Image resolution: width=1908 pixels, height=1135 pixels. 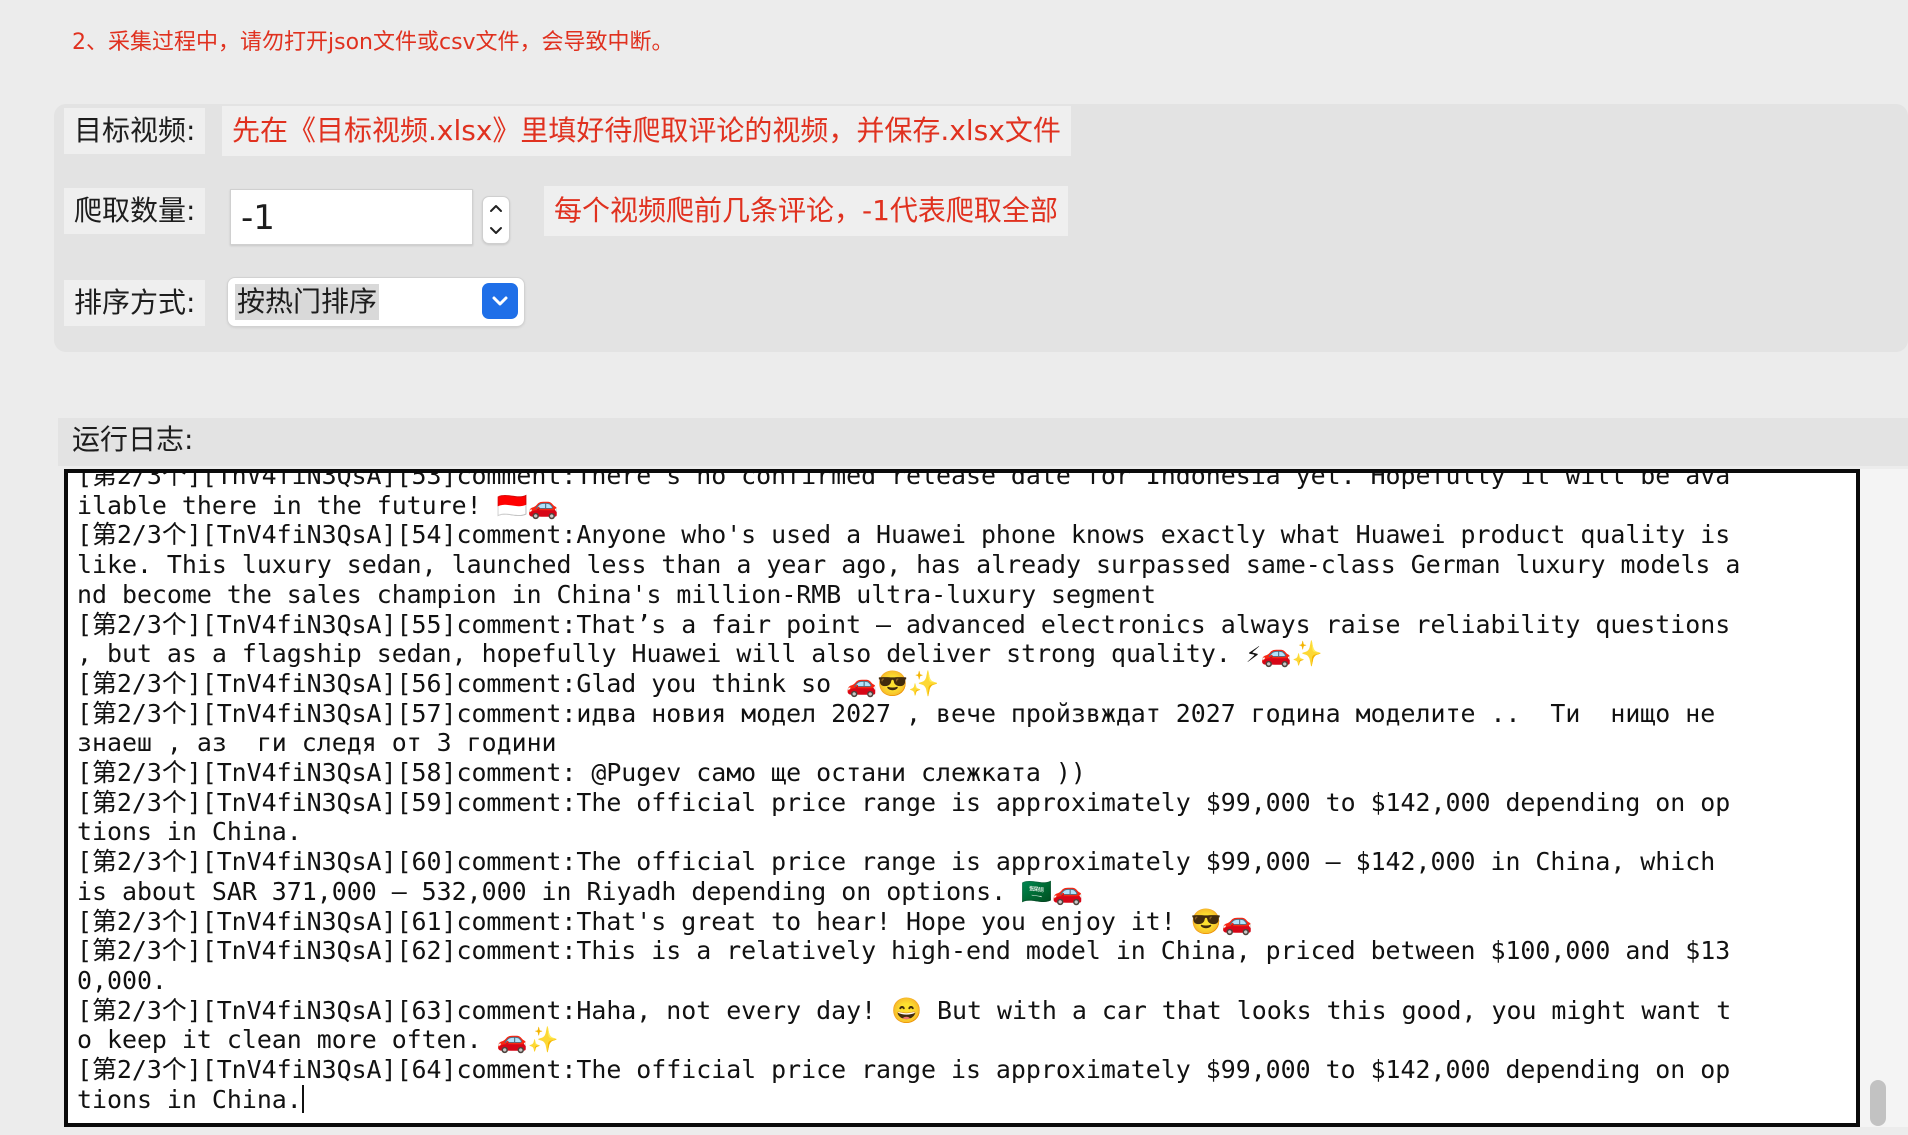 I want to click on log-line: o keep it clean more often. 🚗✨, so click(x=318, y=1040).